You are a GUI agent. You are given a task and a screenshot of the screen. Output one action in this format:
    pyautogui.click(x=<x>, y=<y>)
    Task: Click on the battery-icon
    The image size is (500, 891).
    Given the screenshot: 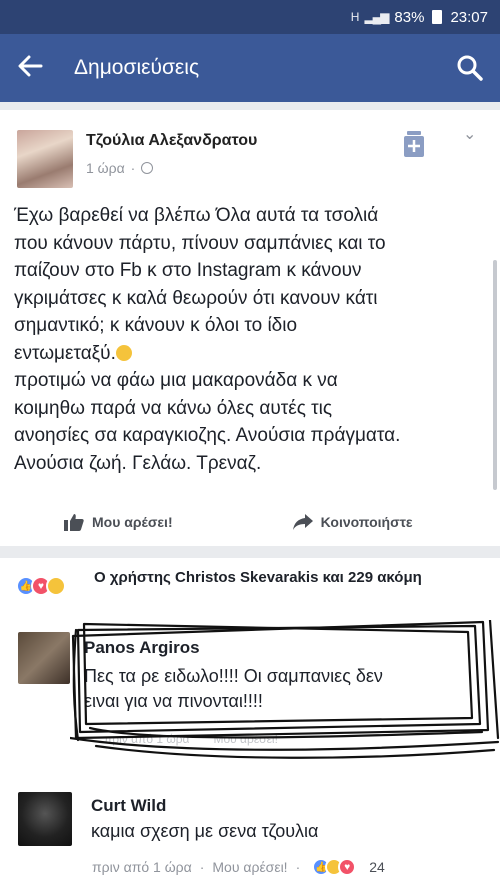 What is the action you would take?
    pyautogui.click(x=437, y=17)
    